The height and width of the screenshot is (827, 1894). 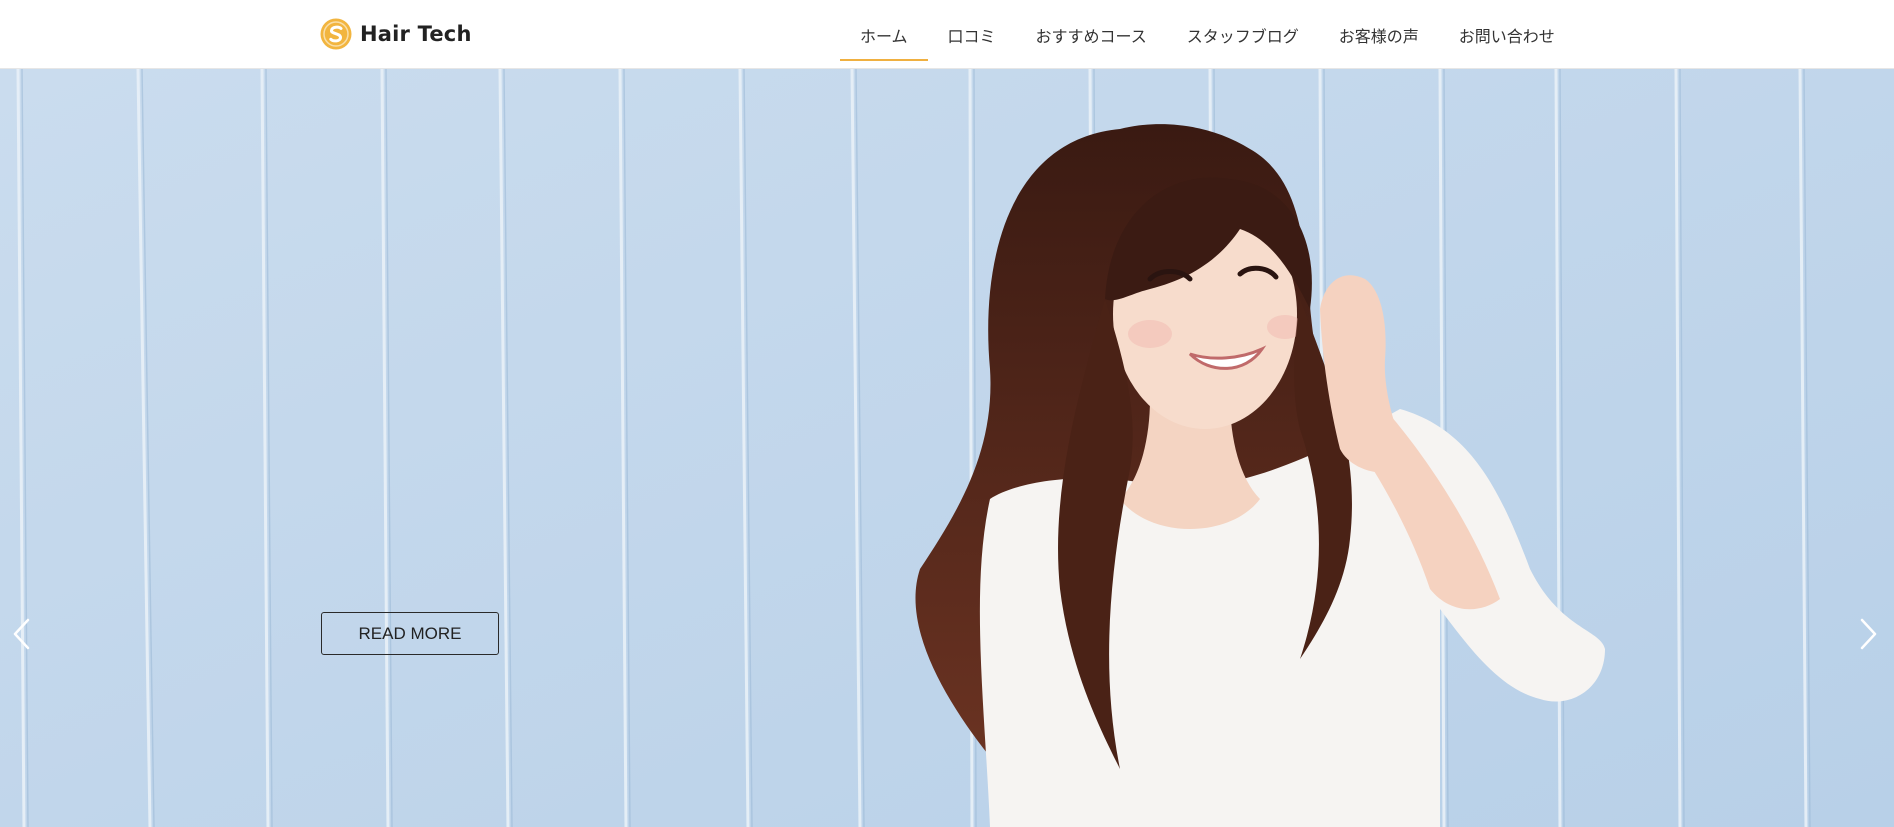 I want to click on slider-prev-button, so click(x=22, y=634).